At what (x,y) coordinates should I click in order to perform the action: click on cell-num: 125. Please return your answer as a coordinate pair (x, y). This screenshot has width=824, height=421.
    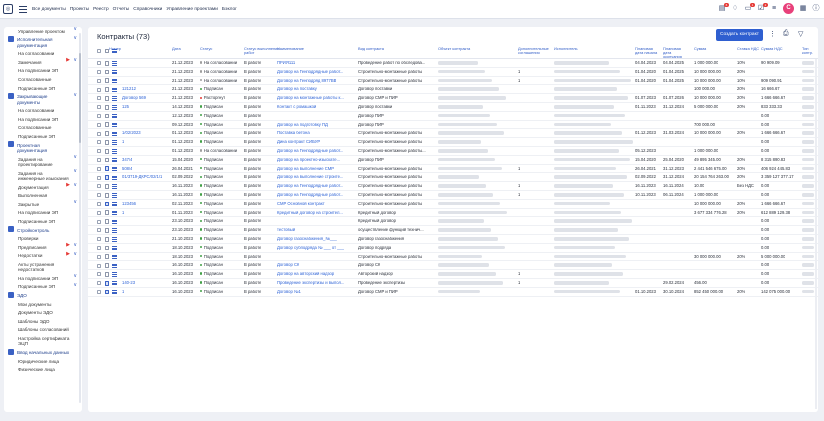
    Looking at the image, I should click on (125, 107).